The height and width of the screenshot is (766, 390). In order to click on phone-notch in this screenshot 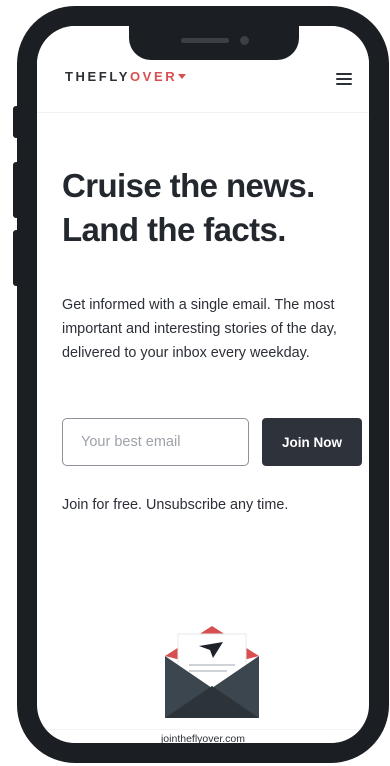, I will do `click(214, 43)`.